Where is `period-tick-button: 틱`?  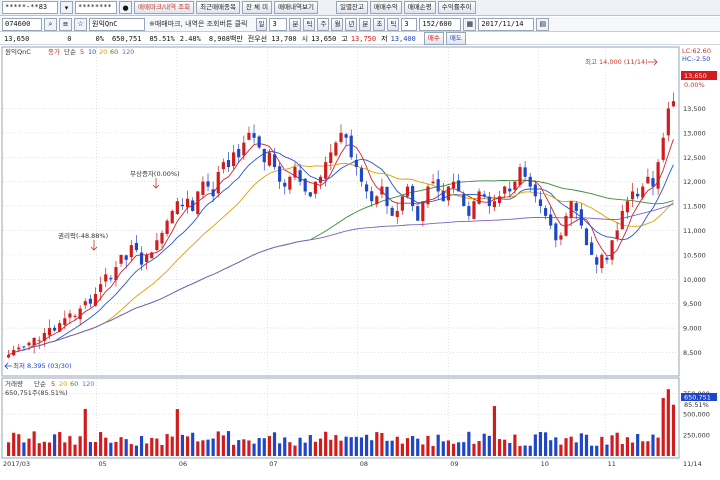 period-tick-button: 틱 is located at coordinates (309, 24).